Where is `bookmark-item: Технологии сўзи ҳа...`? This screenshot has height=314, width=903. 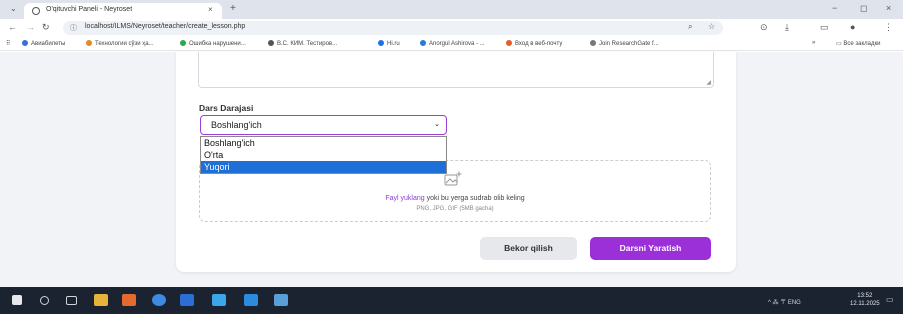 bookmark-item: Технологии сўзи ҳа... is located at coordinates (120, 43).